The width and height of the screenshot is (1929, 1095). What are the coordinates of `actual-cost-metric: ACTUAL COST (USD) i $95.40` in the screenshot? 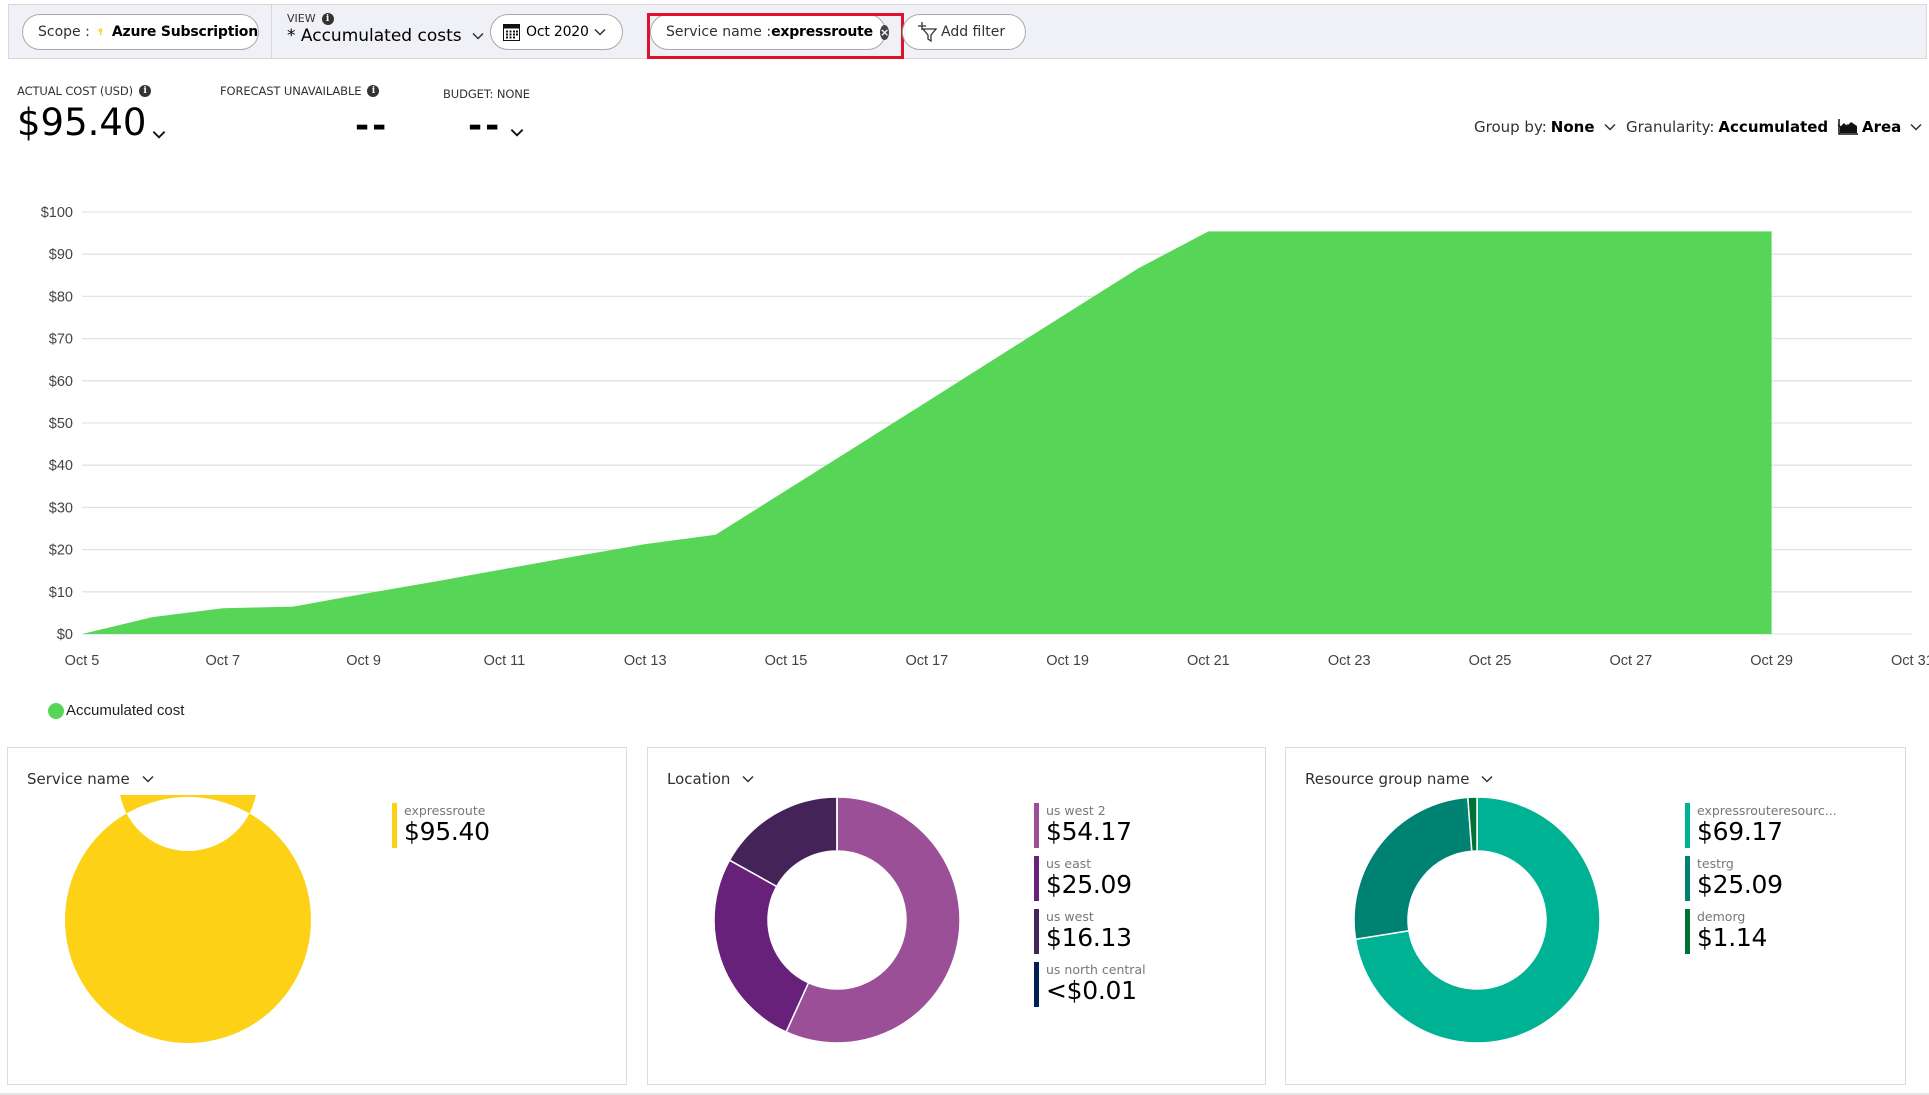 It's located at (91, 112).